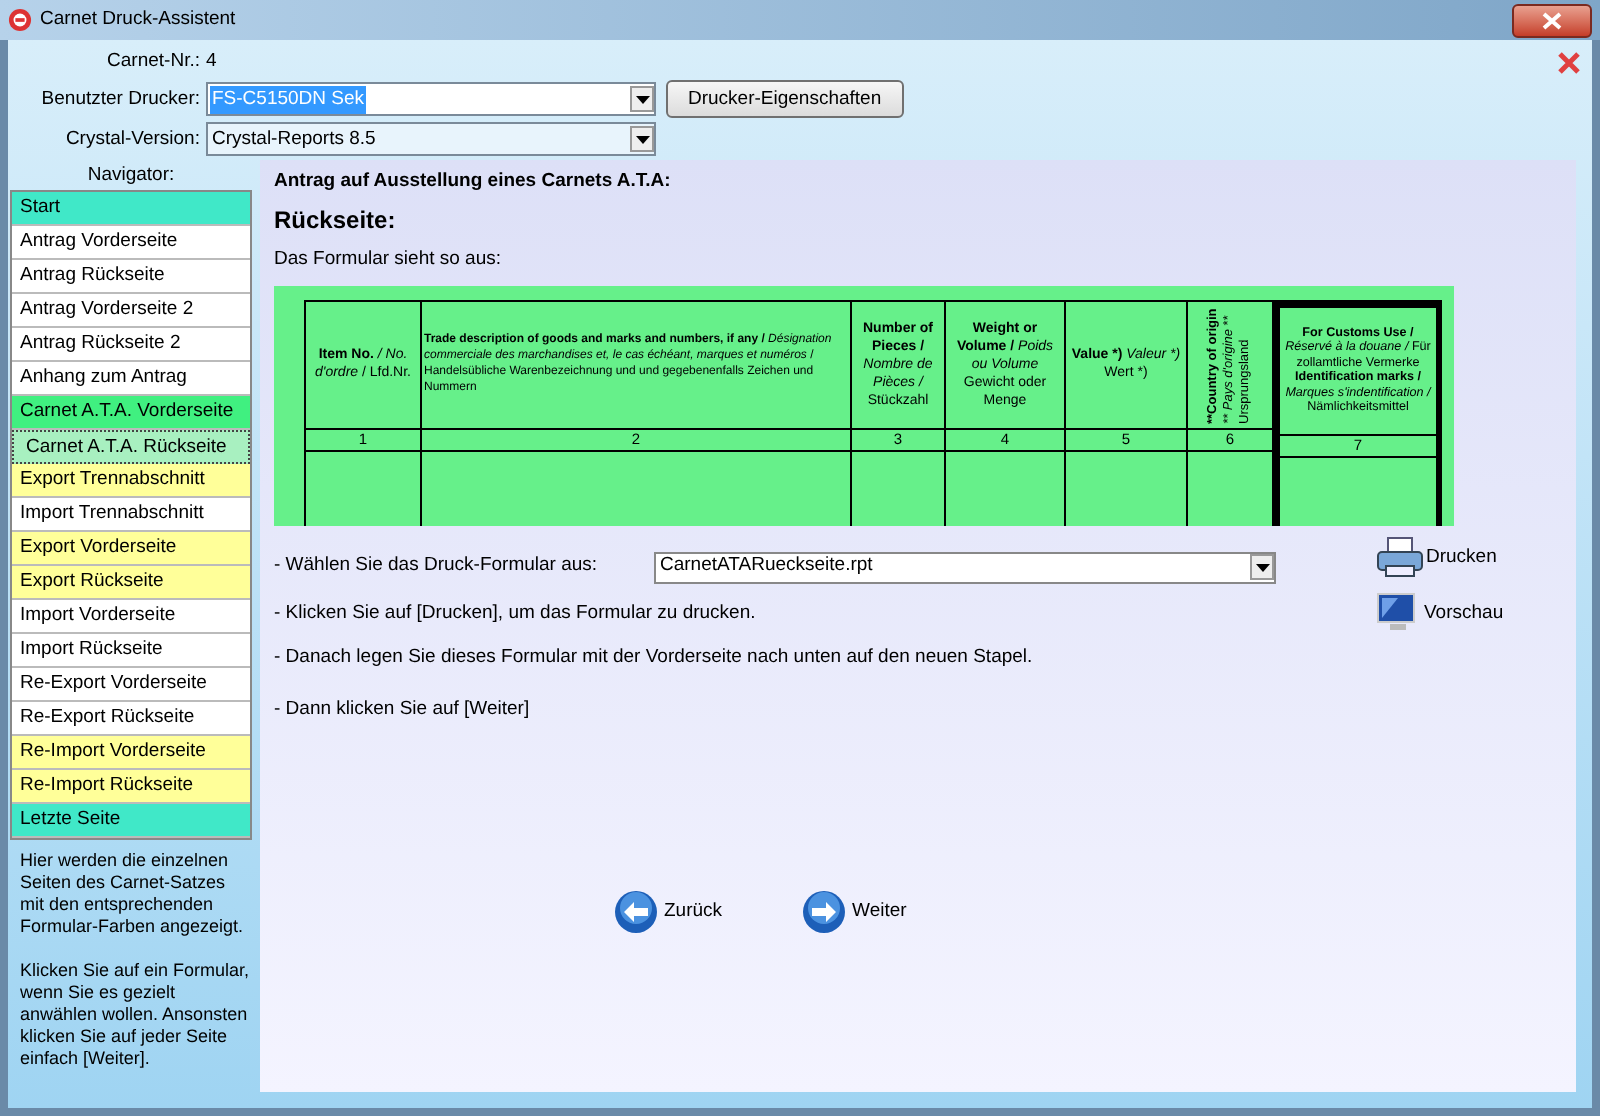 The image size is (1600, 1116). What do you see at coordinates (152, 62) in the screenshot?
I see `carnet-number-label: Carnet-Nr.:` at bounding box center [152, 62].